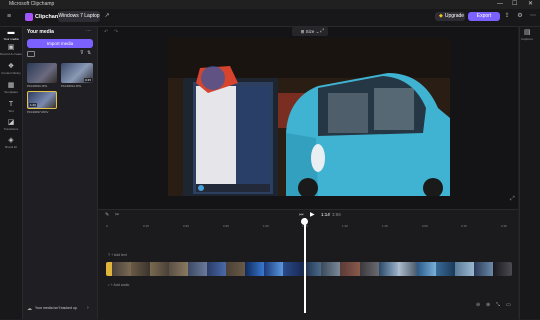  I want to click on add-text-label: + Add text, so click(119, 255).